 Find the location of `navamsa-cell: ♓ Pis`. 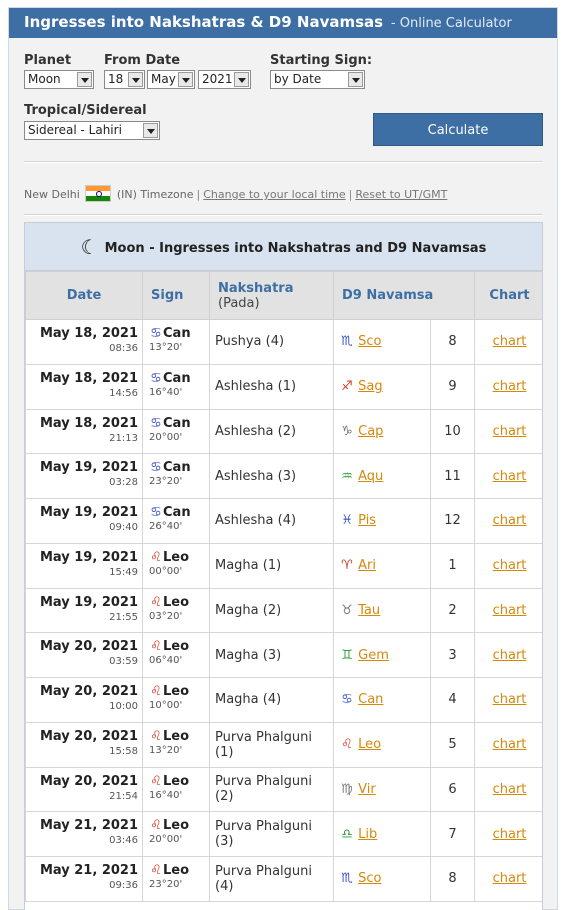

navamsa-cell: ♓ Pis is located at coordinates (382, 521).